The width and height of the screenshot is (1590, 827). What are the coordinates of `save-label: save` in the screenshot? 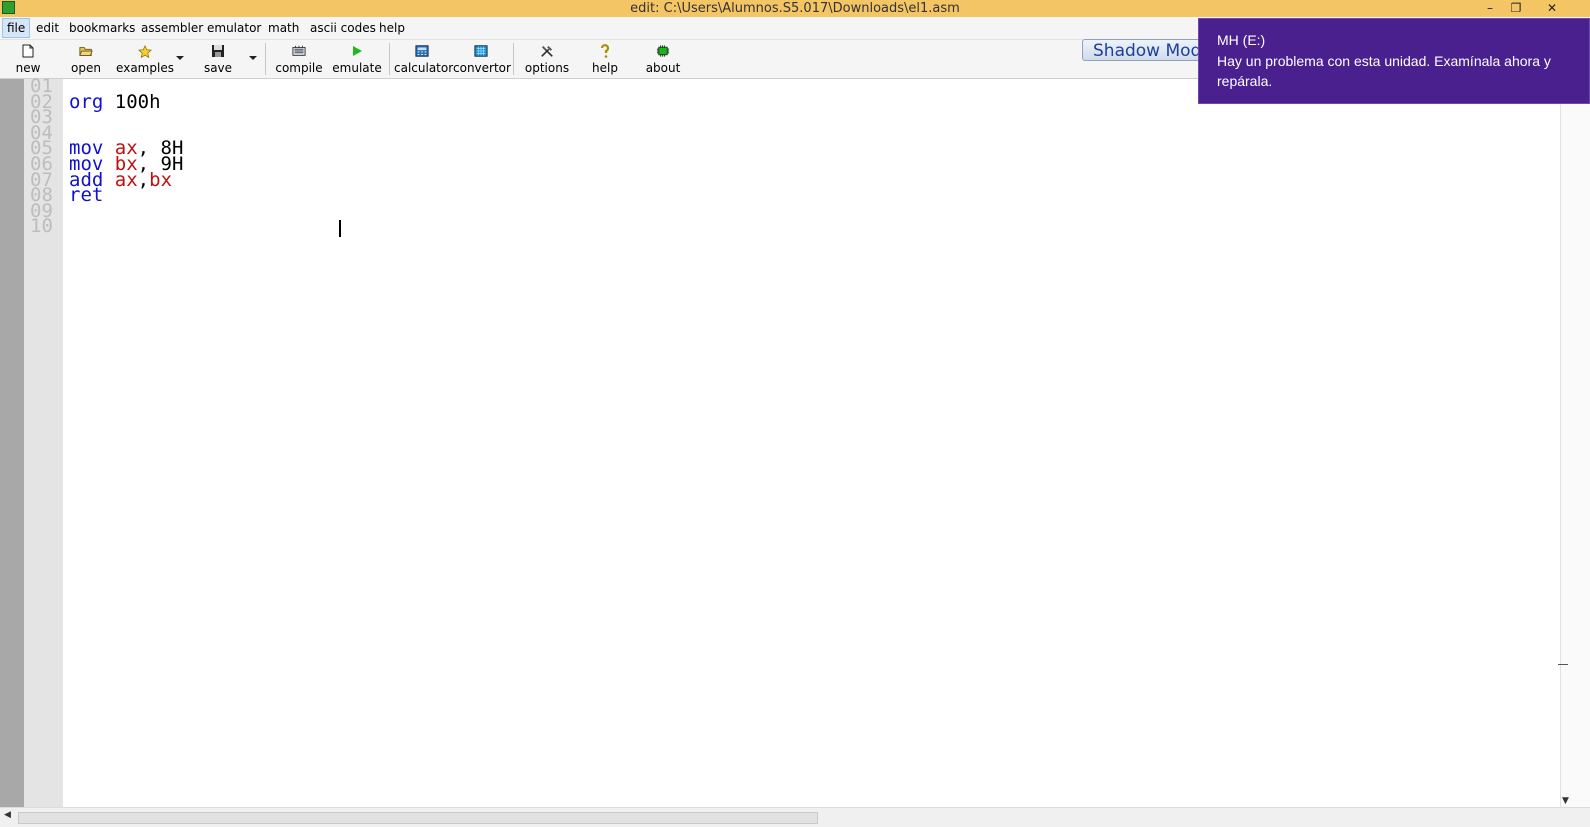 It's located at (218, 68).